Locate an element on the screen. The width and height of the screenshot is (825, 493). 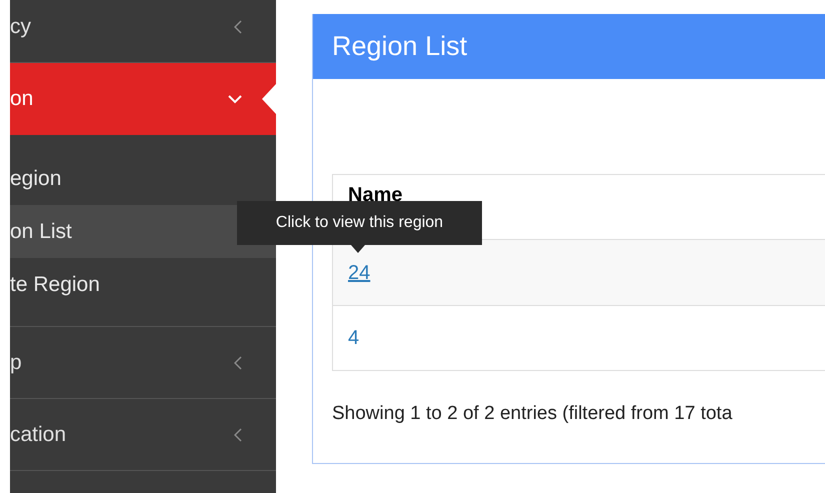
sidebar-menu-item: on is located at coordinates (143, 99).